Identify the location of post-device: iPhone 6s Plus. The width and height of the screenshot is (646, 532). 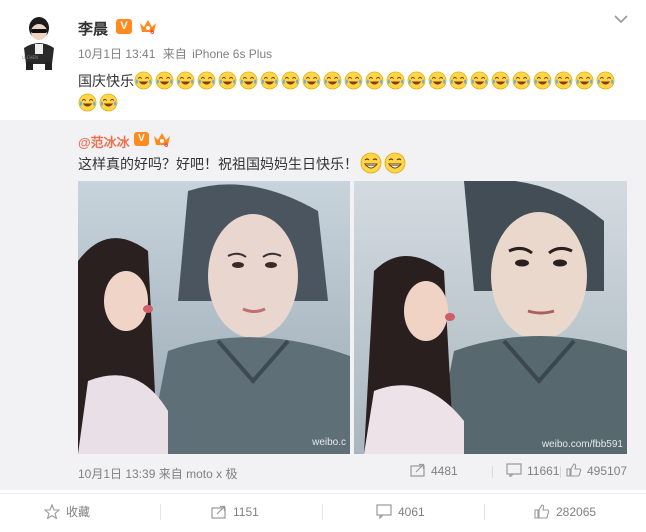
(232, 54).